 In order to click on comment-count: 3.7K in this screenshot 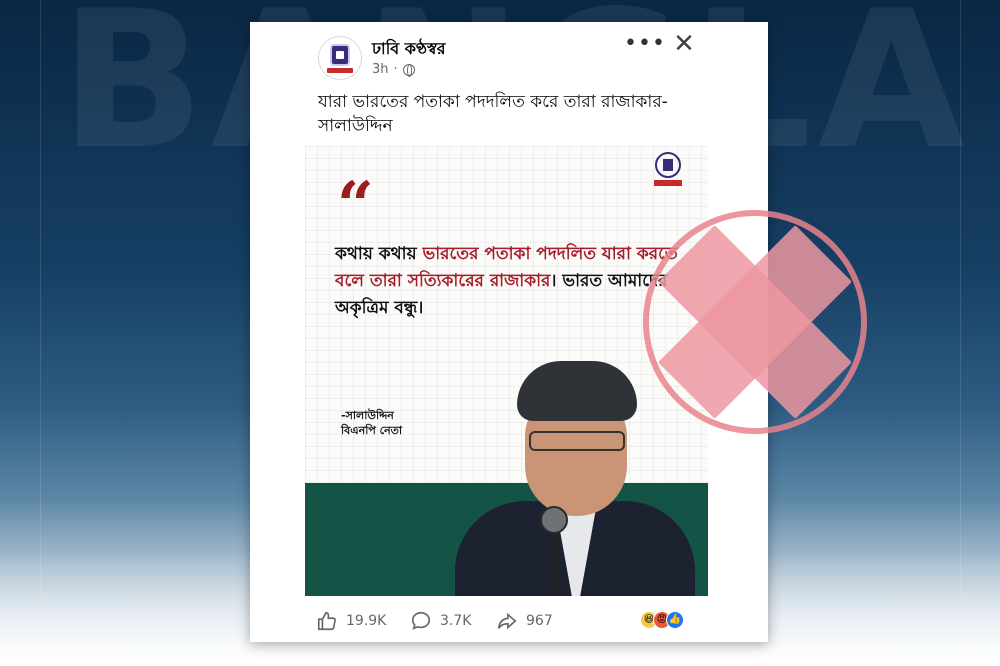, I will do `click(456, 621)`.